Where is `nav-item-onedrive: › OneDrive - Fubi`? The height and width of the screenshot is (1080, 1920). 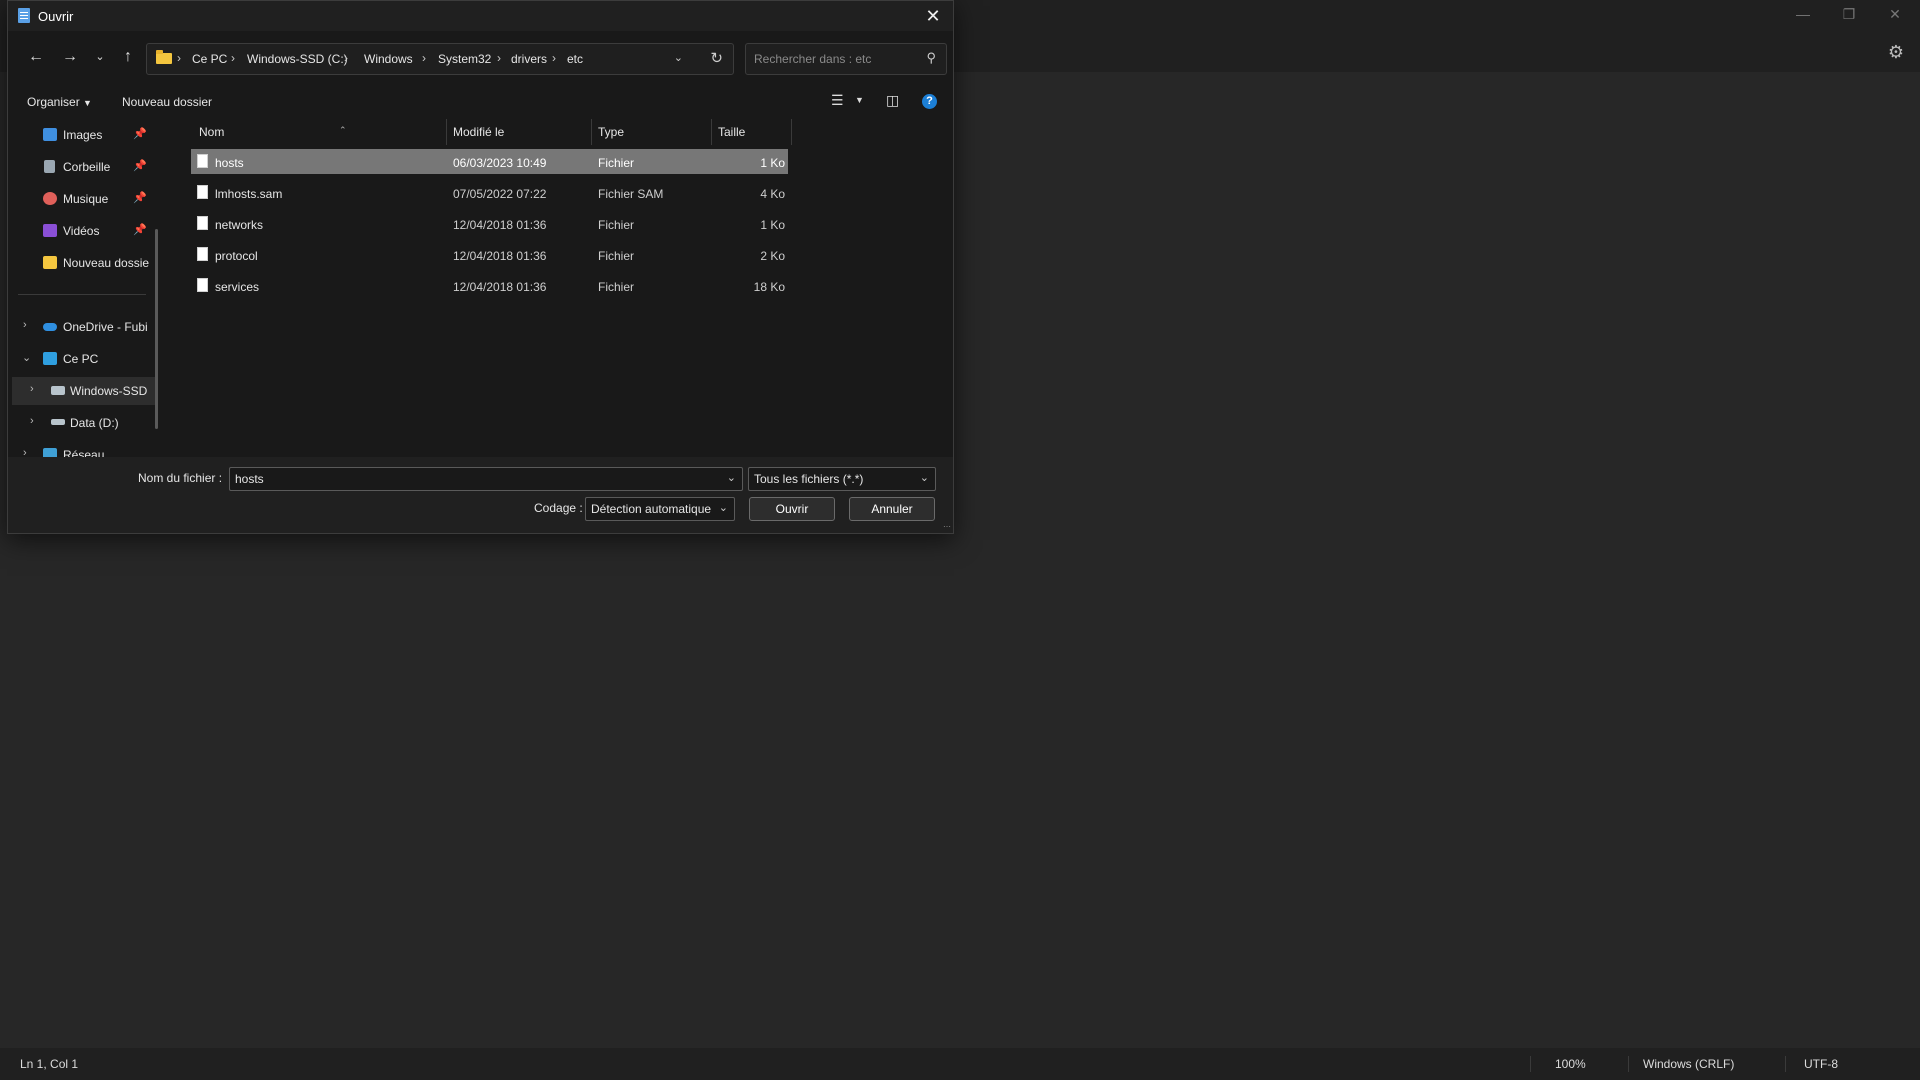 nav-item-onedrive: › OneDrive - Fubi is located at coordinates (84, 327).